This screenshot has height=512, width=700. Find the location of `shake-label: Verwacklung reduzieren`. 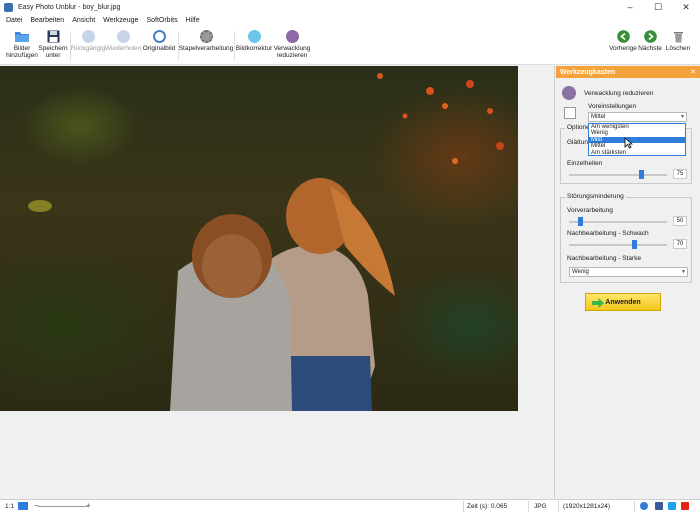

shake-label: Verwacklung reduzieren is located at coordinates (292, 52).